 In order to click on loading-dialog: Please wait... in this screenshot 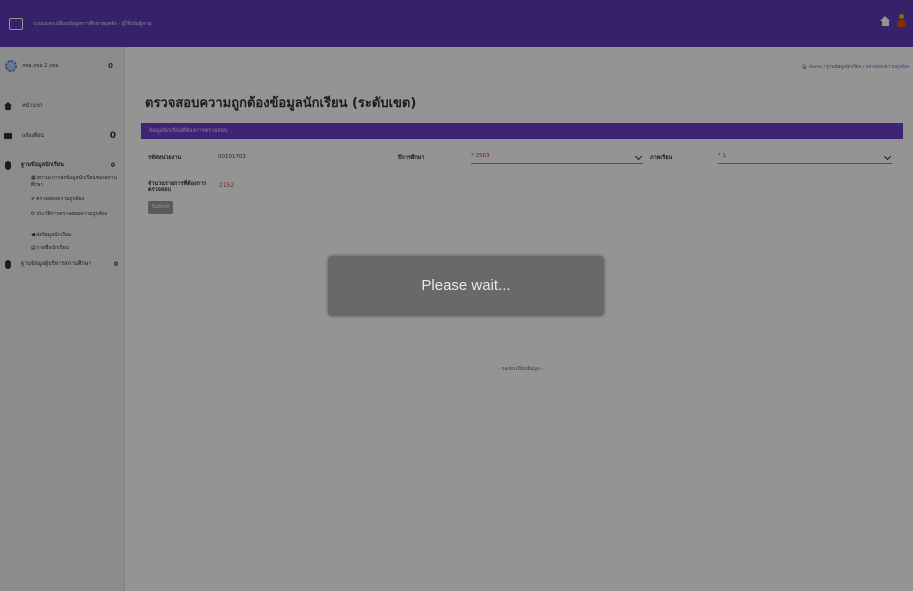, I will do `click(466, 286)`.